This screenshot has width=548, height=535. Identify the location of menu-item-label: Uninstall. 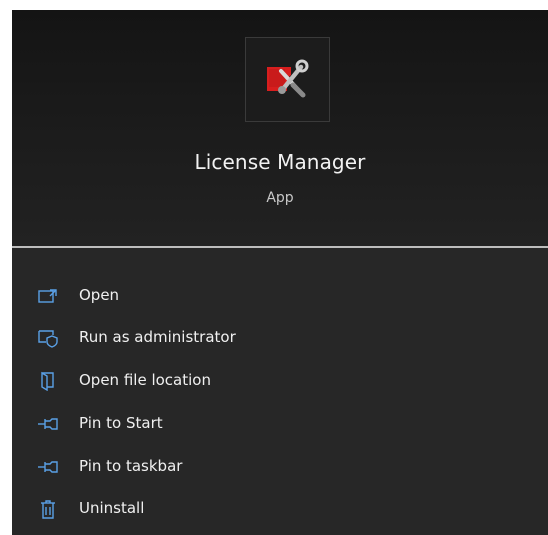
(112, 508).